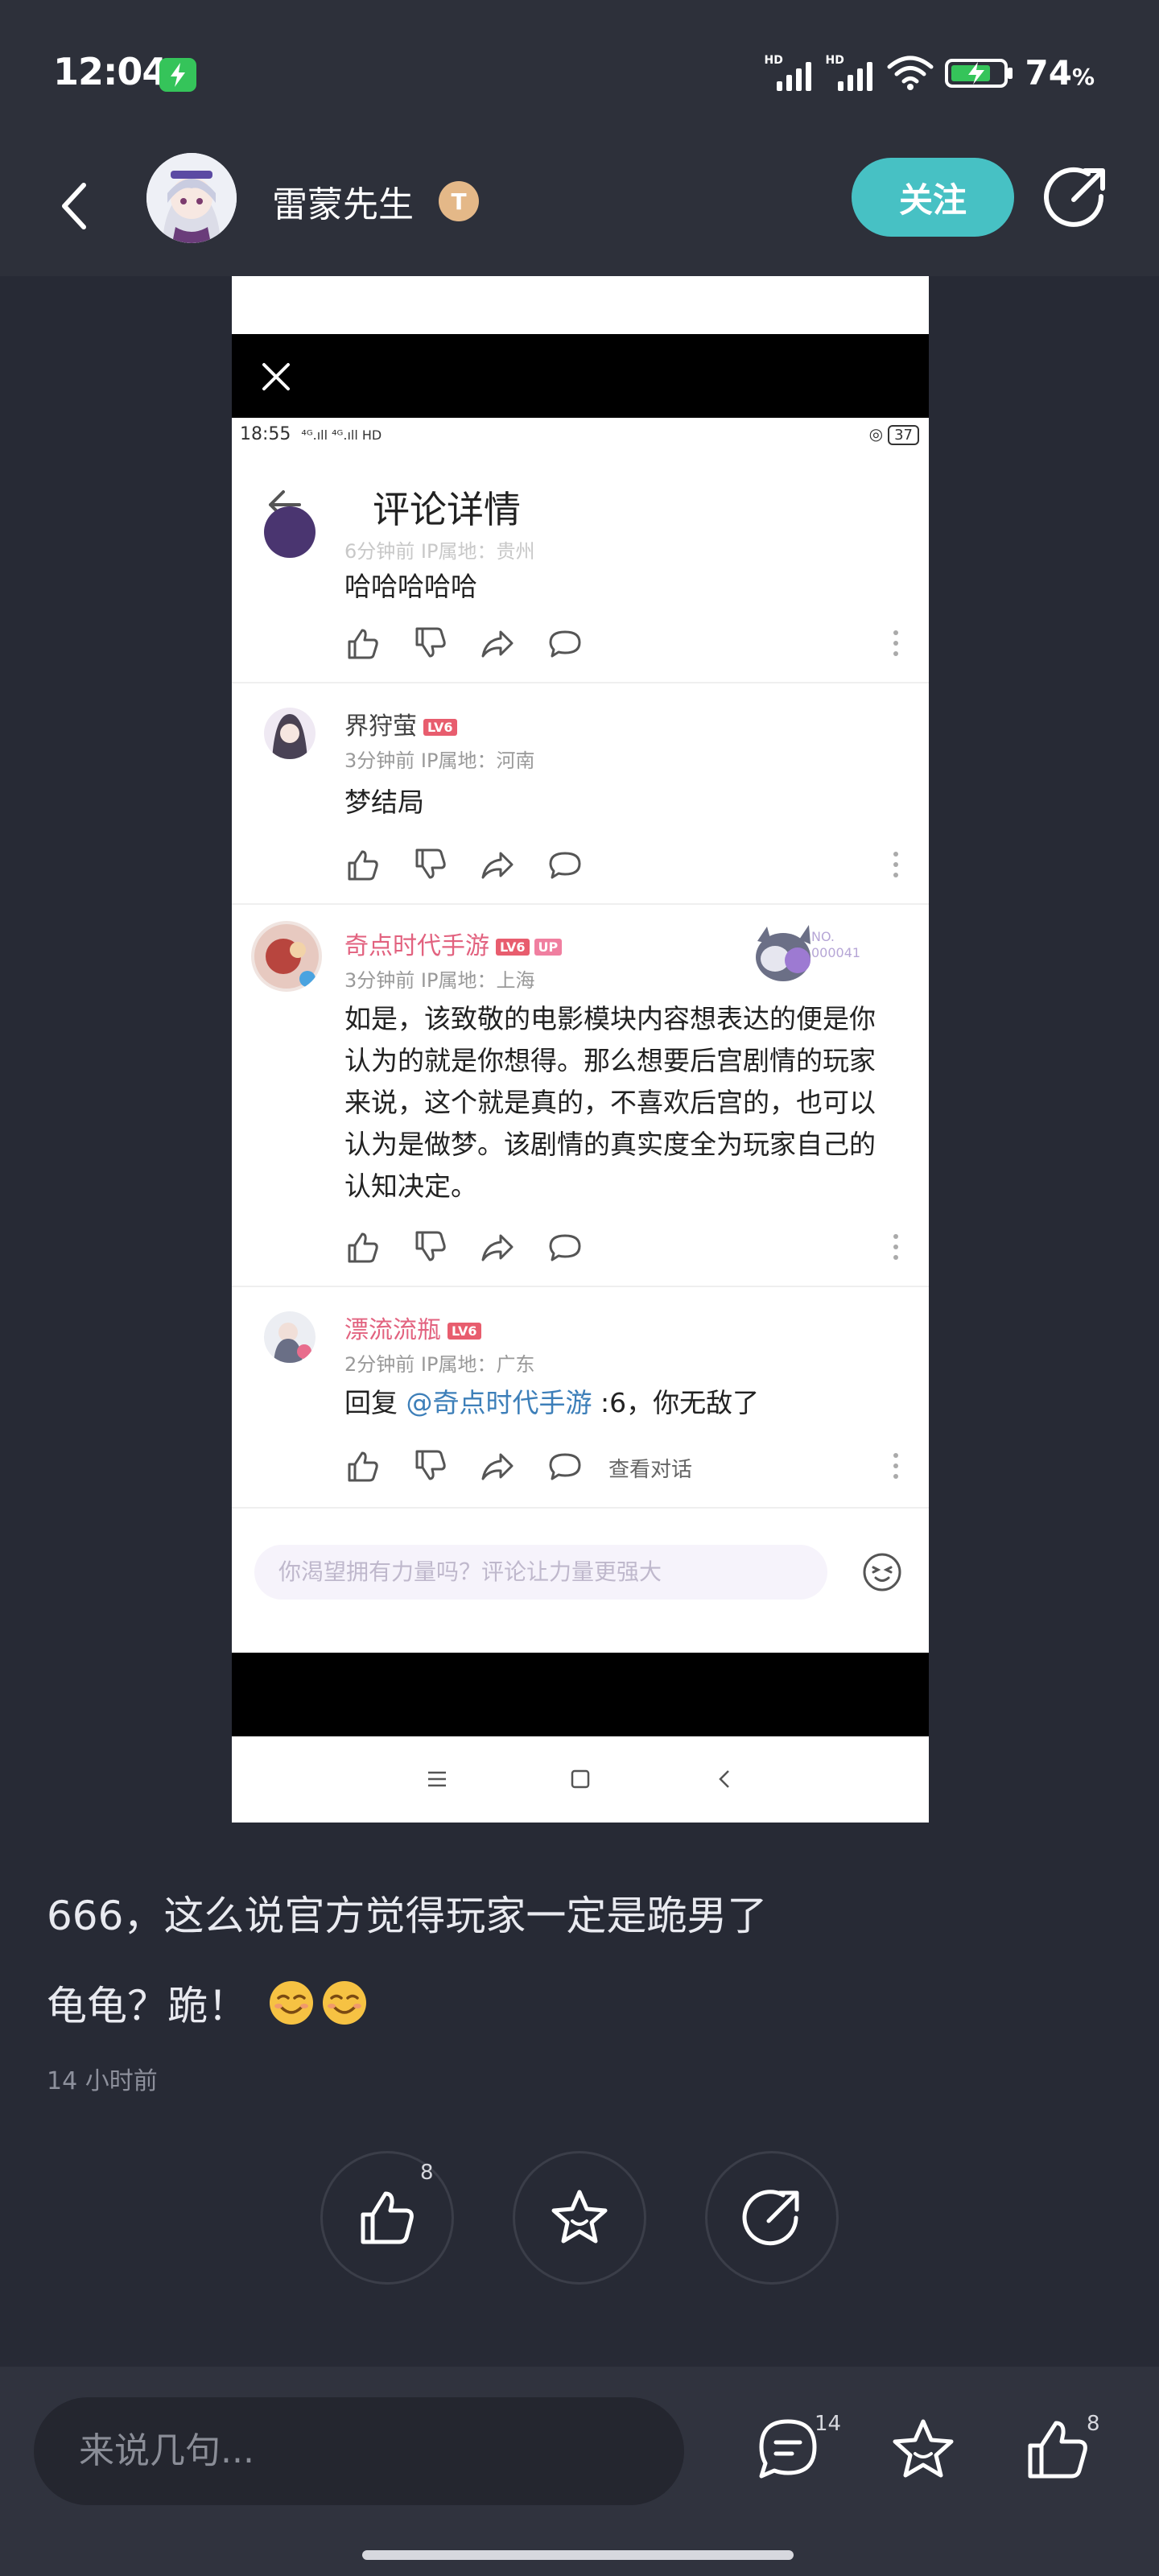 Image resolution: width=1159 pixels, height=2576 pixels. What do you see at coordinates (823, 936) in the screenshot?
I see `fan-label: NO.` at bounding box center [823, 936].